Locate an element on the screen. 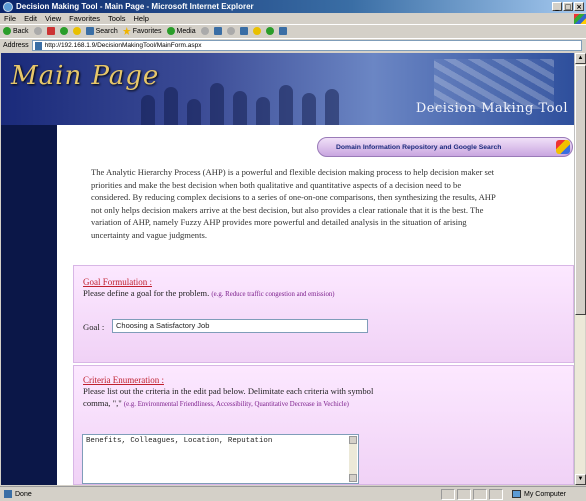  page-scrollbar: ▲ ▼ is located at coordinates (580, 269).